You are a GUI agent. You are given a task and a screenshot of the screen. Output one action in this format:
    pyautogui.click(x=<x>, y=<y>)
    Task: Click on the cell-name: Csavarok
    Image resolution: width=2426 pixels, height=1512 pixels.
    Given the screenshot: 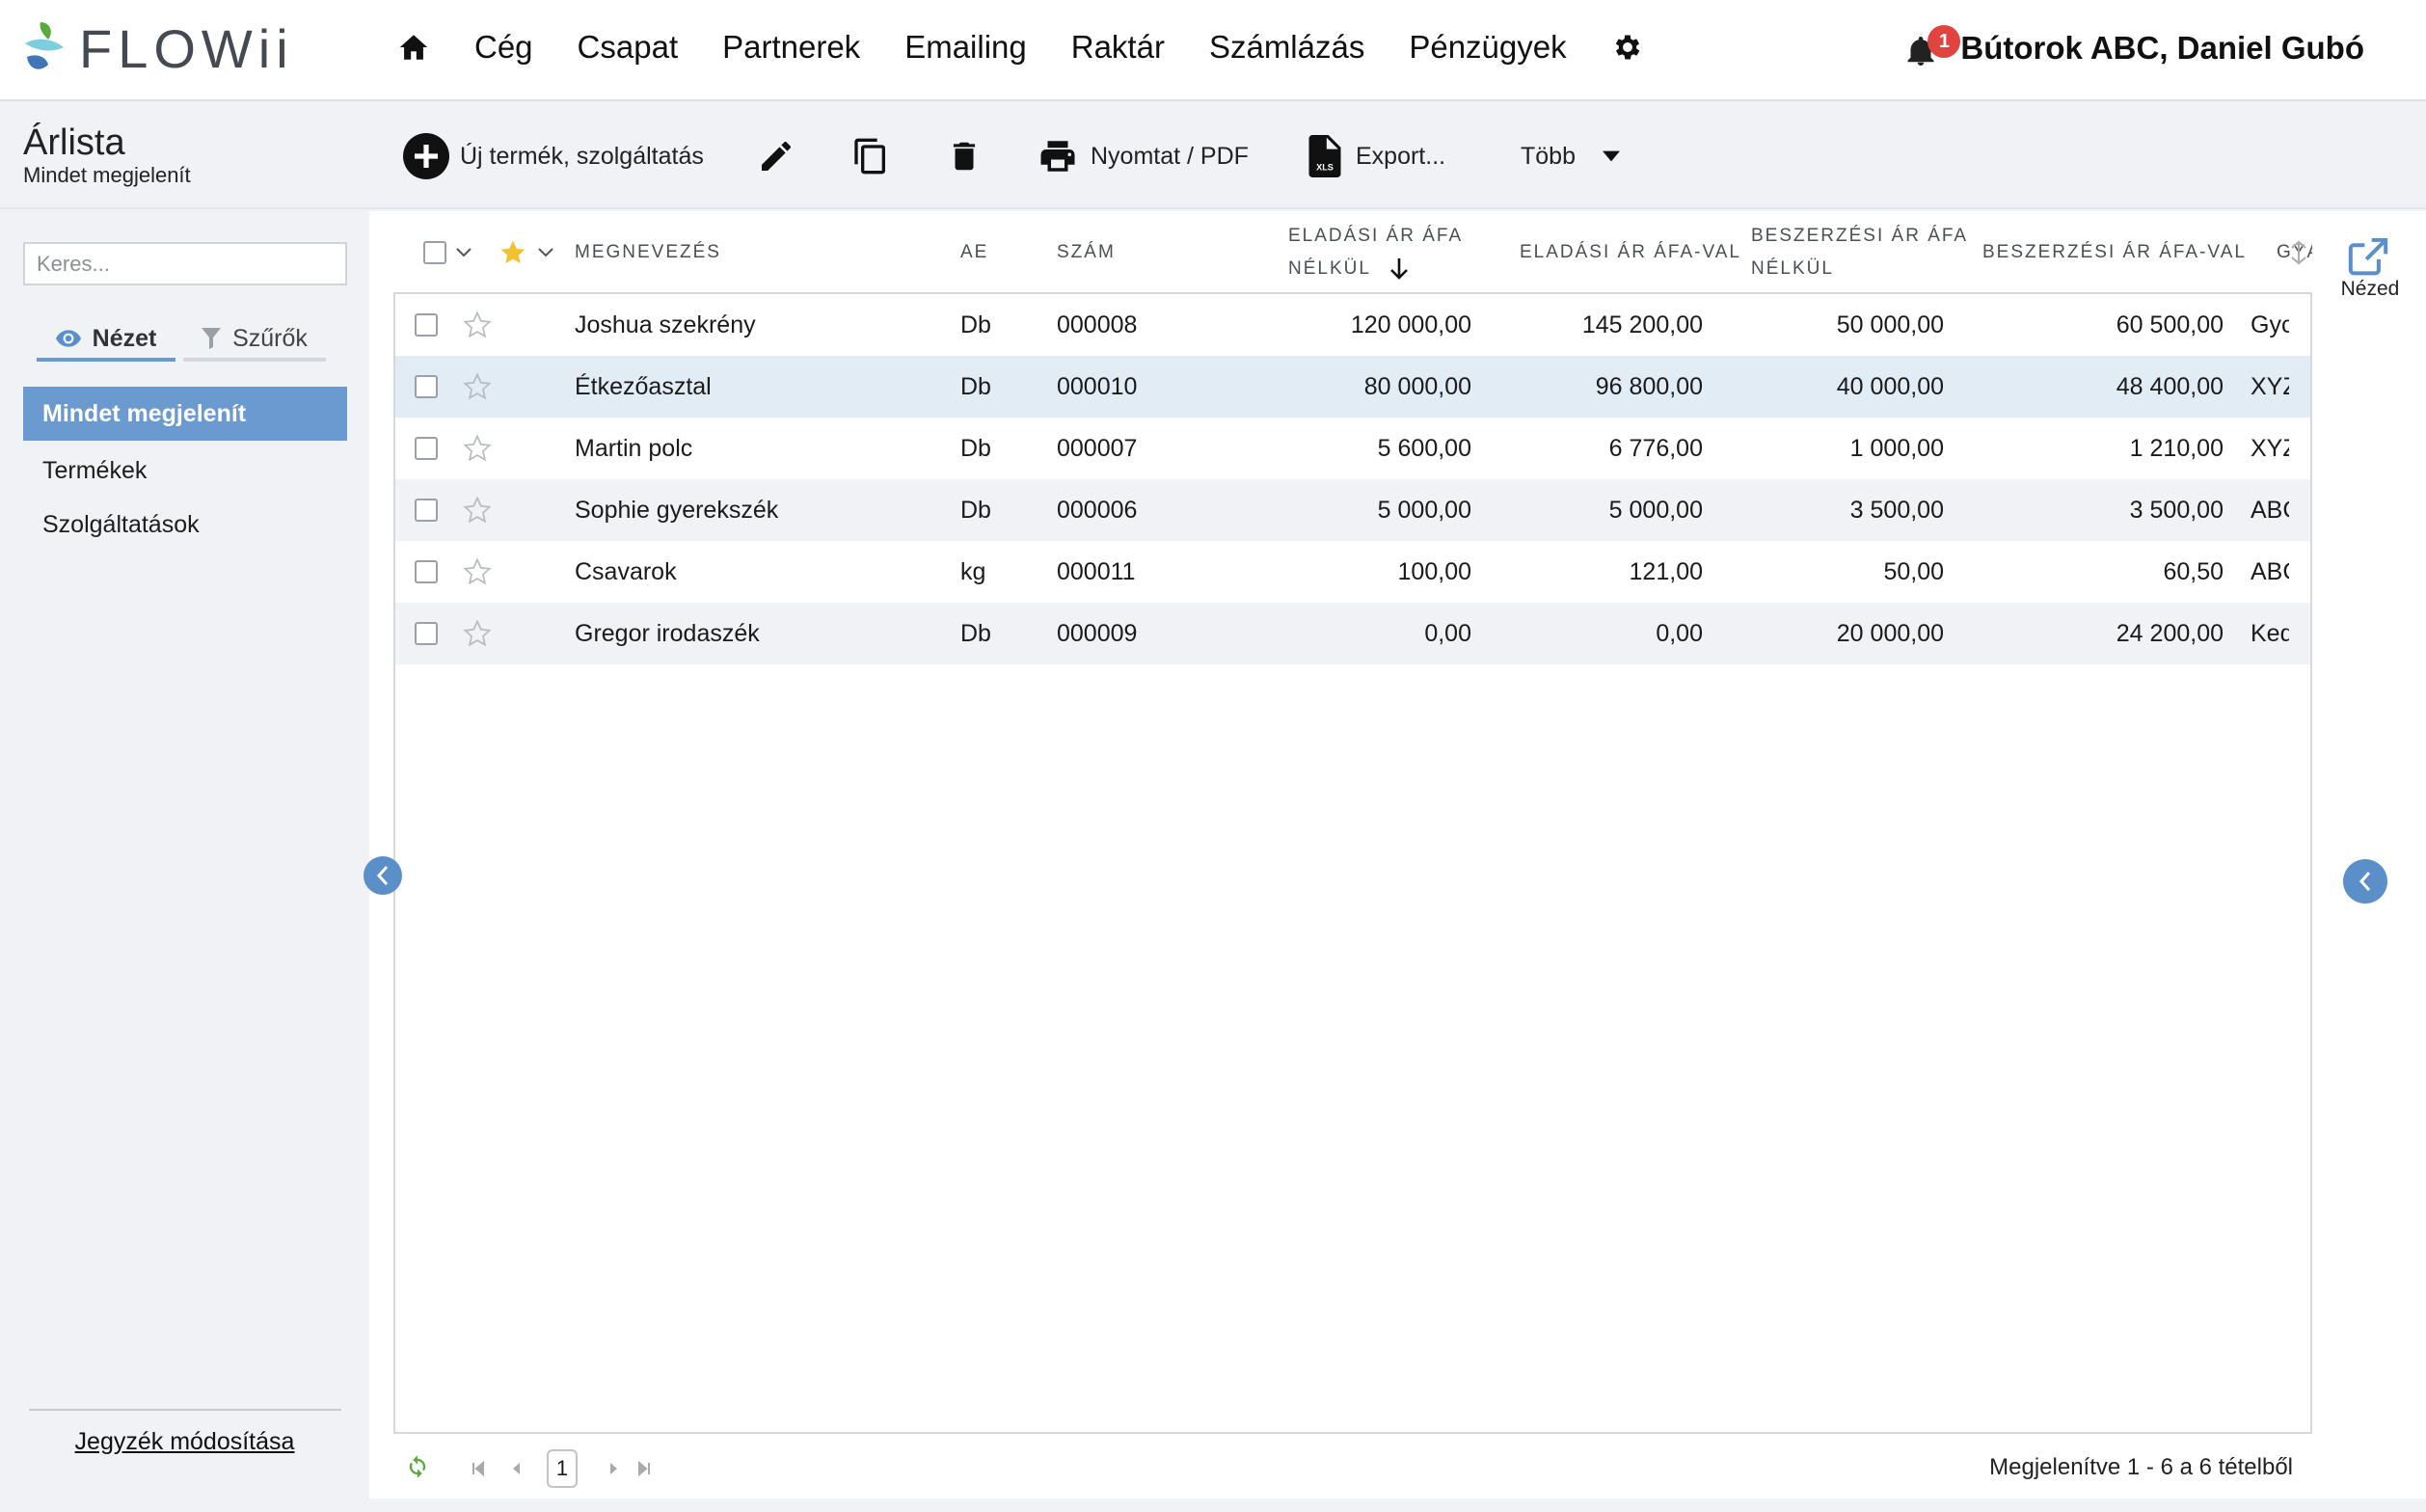 What is the action you would take?
    pyautogui.click(x=626, y=571)
    